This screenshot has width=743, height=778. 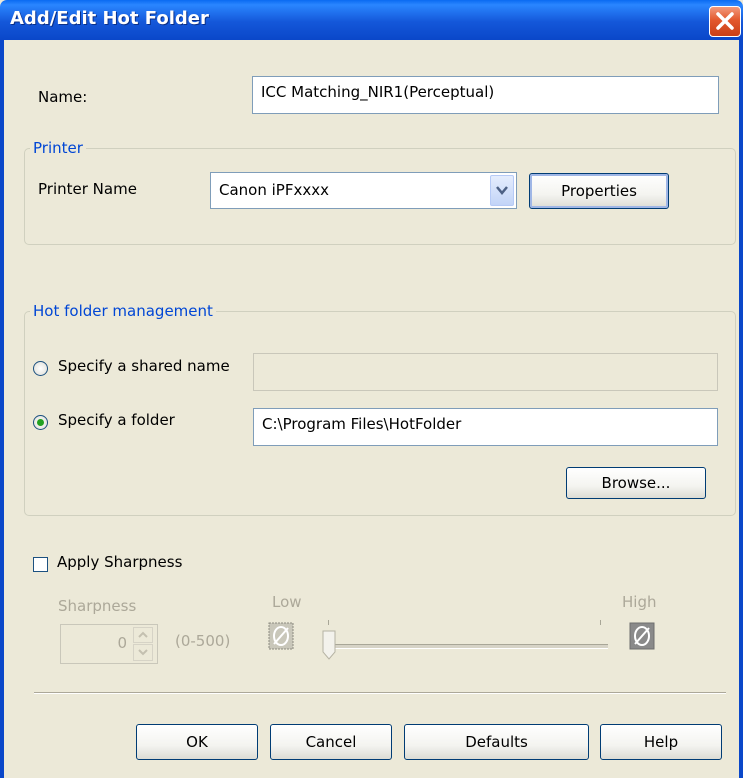 I want to click on cancel-label: Cancel, so click(x=331, y=742).